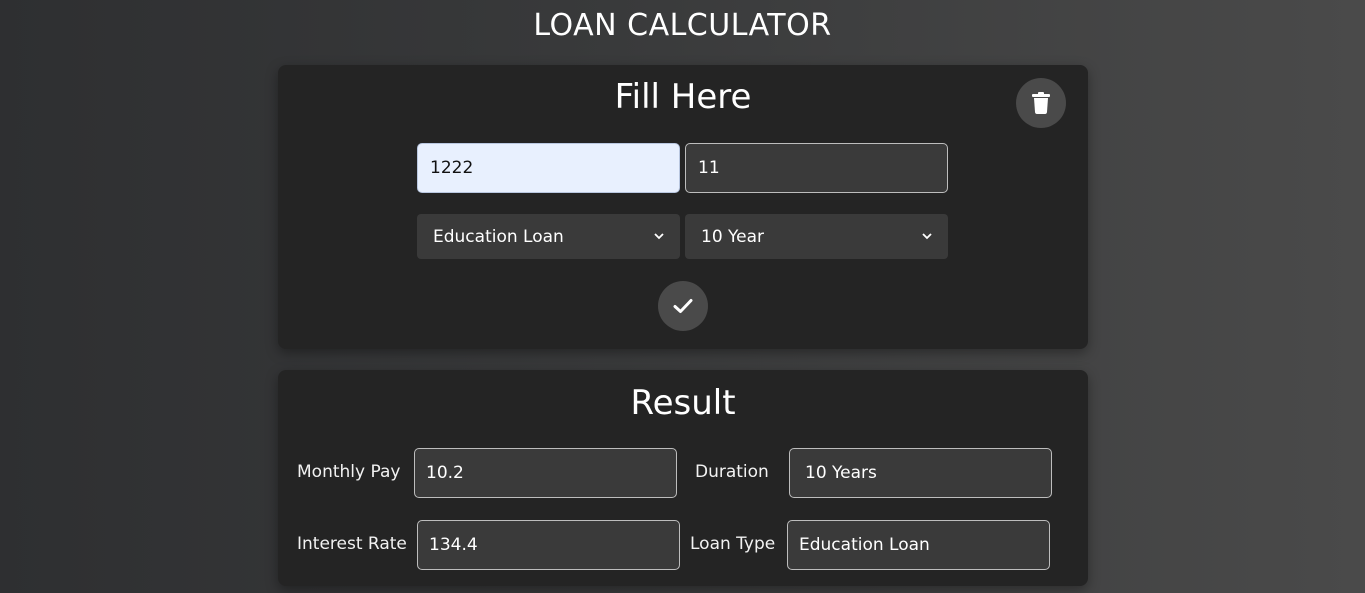 Image resolution: width=1365 pixels, height=593 pixels. I want to click on page-title: LOAN CALCULATOR, so click(682, 25).